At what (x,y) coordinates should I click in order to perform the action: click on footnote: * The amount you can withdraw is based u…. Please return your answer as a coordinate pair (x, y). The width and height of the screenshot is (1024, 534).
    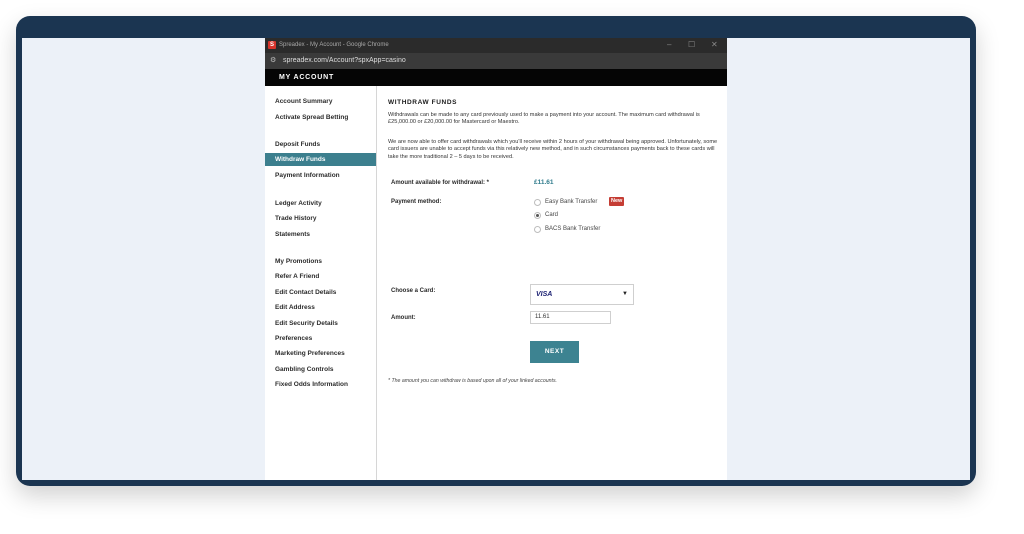
    Looking at the image, I should click on (472, 381).